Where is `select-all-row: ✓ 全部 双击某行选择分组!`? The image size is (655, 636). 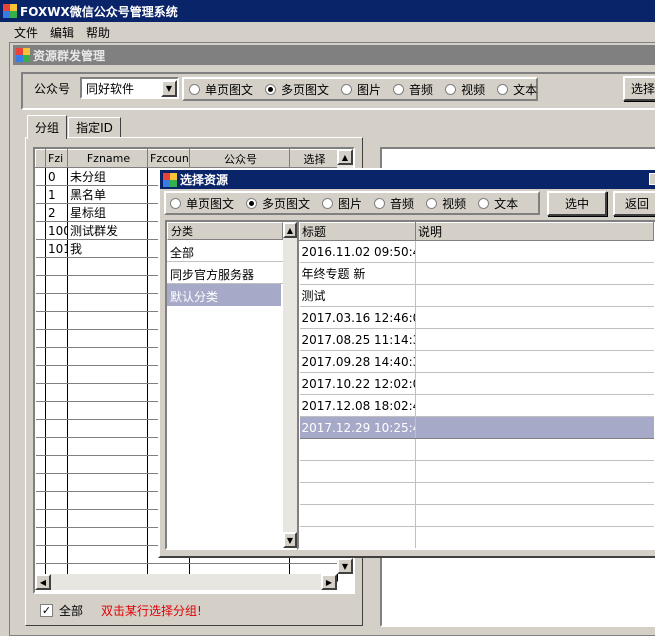
select-all-row: ✓ 全部 双击某行选择分组! is located at coordinates (121, 610).